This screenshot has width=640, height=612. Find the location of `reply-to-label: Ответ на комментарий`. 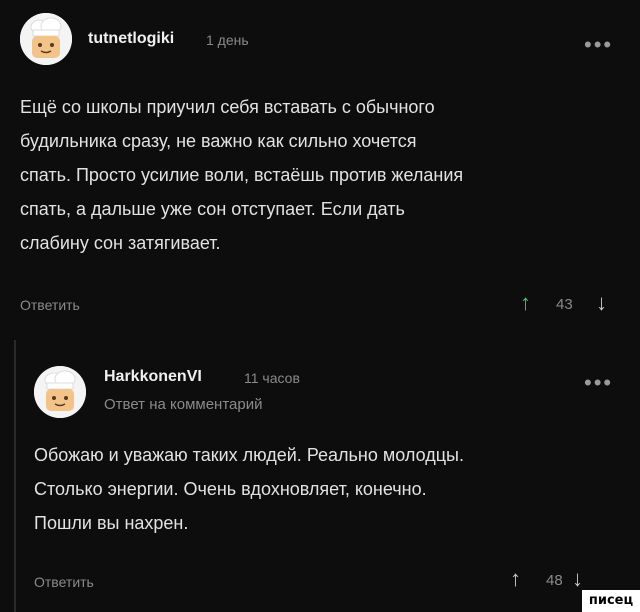

reply-to-label: Ответ на комментарий is located at coordinates (183, 404).